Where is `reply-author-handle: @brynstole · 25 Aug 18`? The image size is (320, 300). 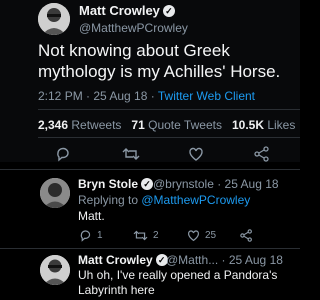
reply-author-handle: @brynstole · 25 Aug 18 is located at coordinates (216, 184).